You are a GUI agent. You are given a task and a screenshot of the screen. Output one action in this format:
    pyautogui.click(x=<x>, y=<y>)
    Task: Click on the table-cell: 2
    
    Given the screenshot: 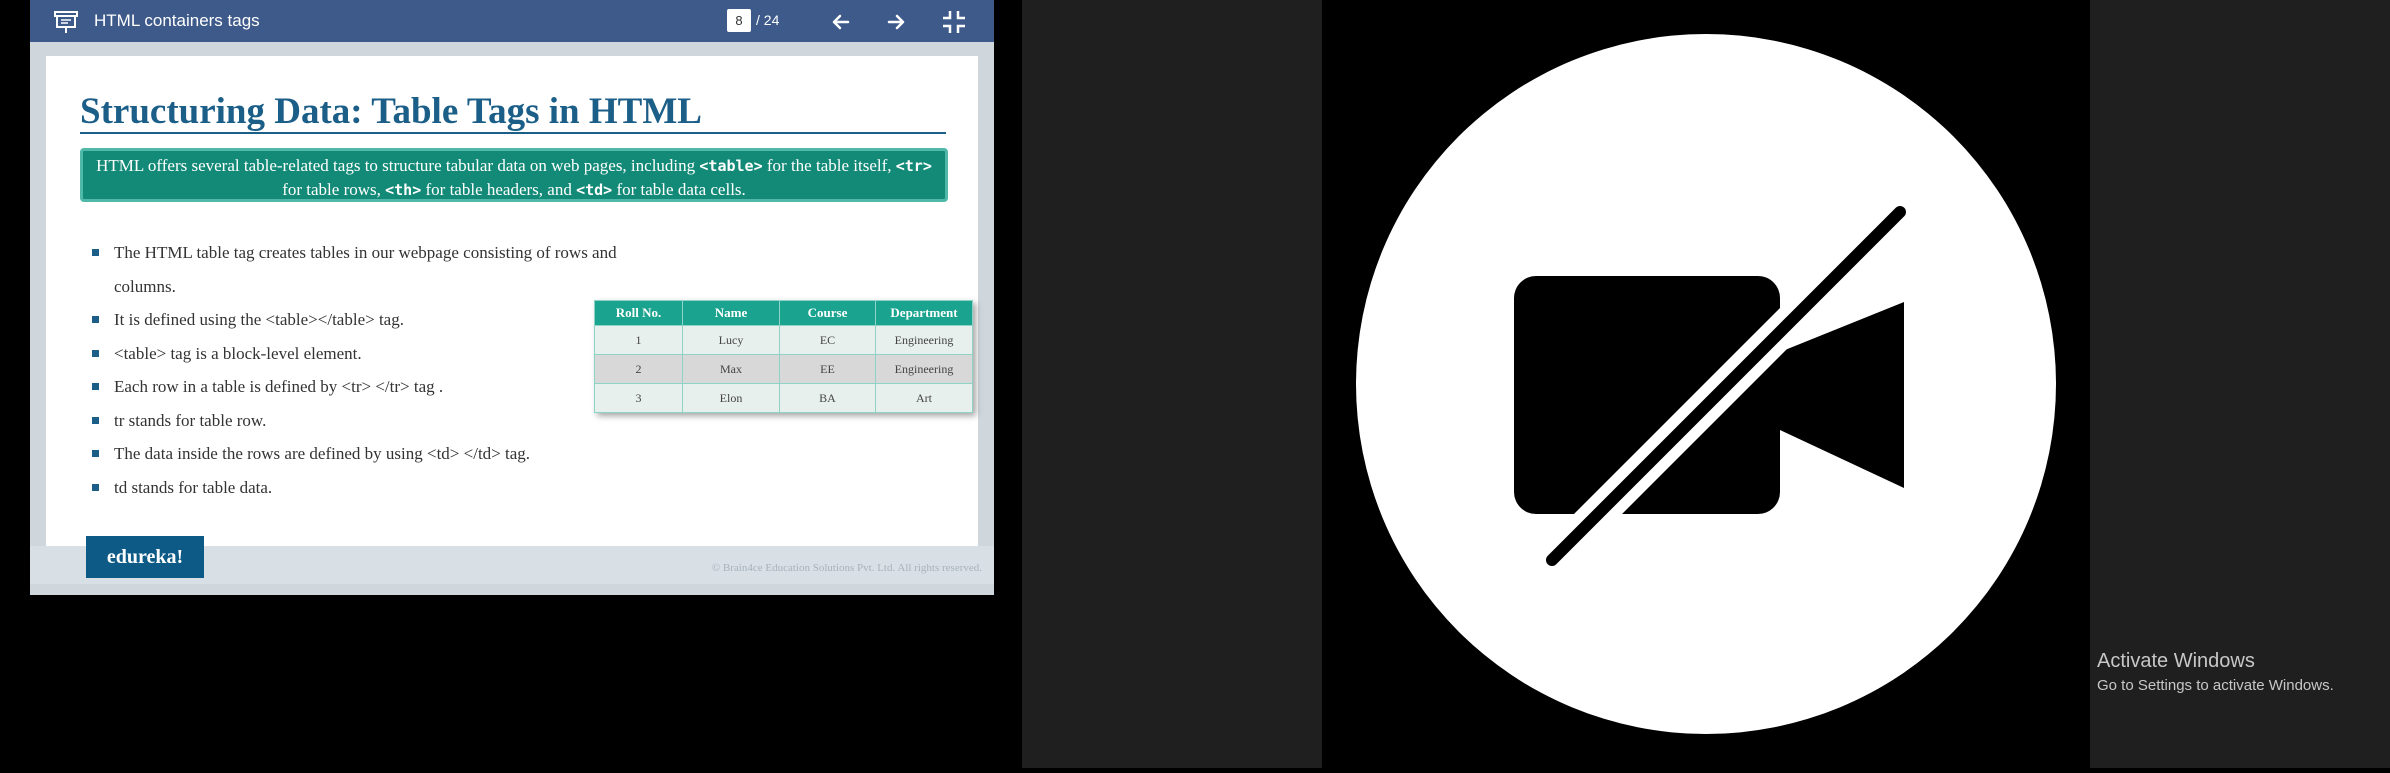 What is the action you would take?
    pyautogui.click(x=638, y=369)
    